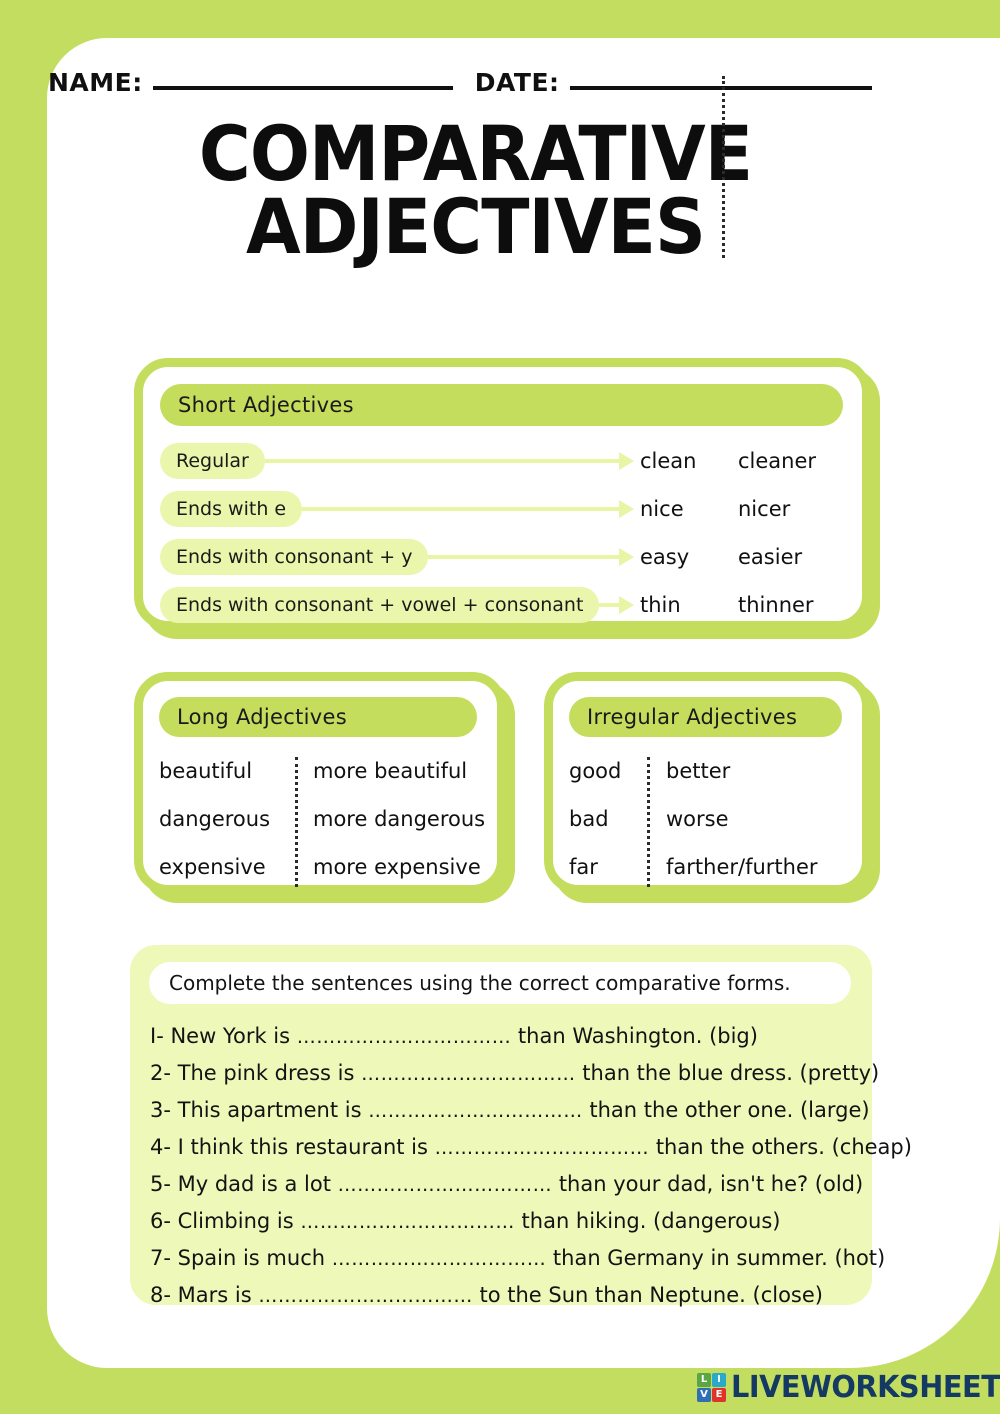 The width and height of the screenshot is (1000, 1414). What do you see at coordinates (160, 1184) in the screenshot?
I see `question-number: 5-` at bounding box center [160, 1184].